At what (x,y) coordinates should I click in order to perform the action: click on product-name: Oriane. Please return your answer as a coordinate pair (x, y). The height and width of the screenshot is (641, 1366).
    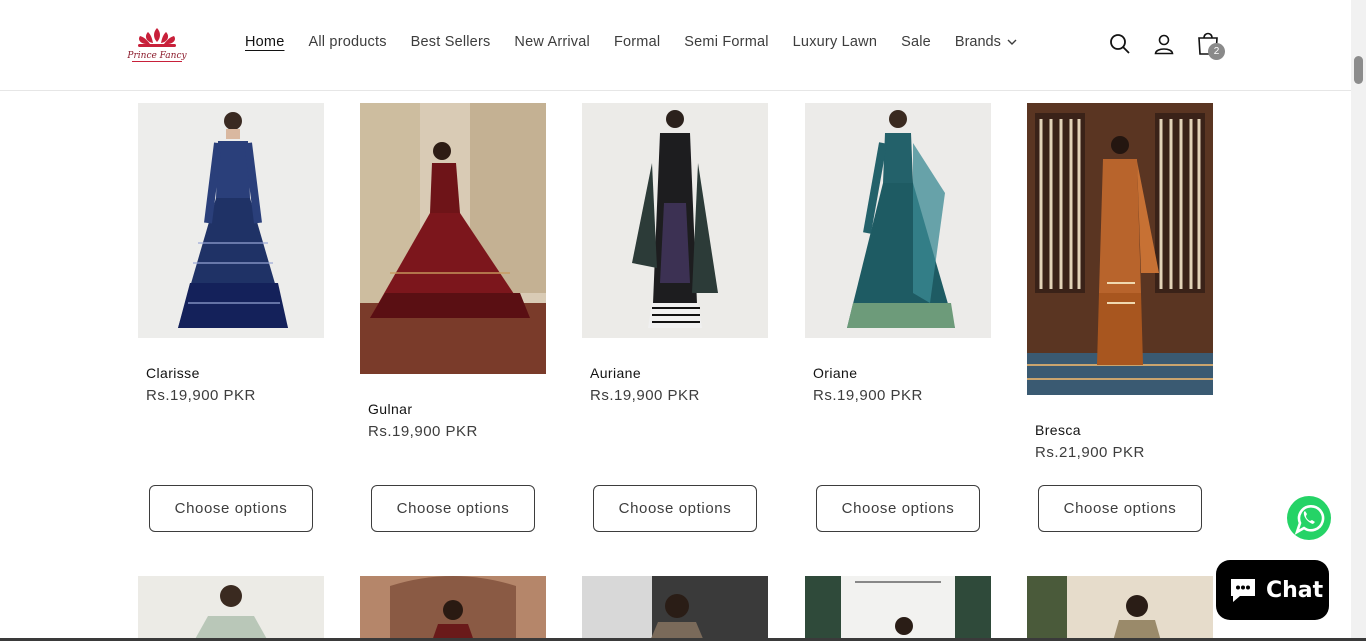
    Looking at the image, I should click on (835, 373).